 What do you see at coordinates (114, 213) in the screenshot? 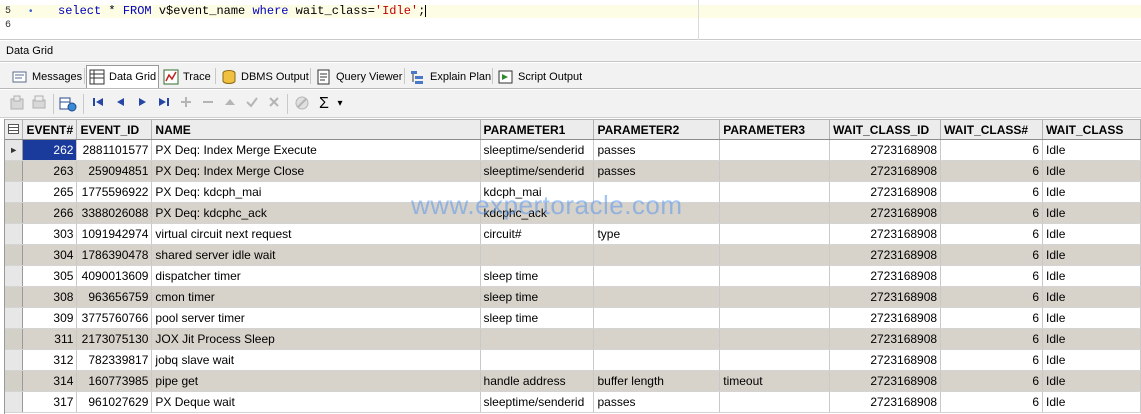
I see `table-cell: 3388026088` at bounding box center [114, 213].